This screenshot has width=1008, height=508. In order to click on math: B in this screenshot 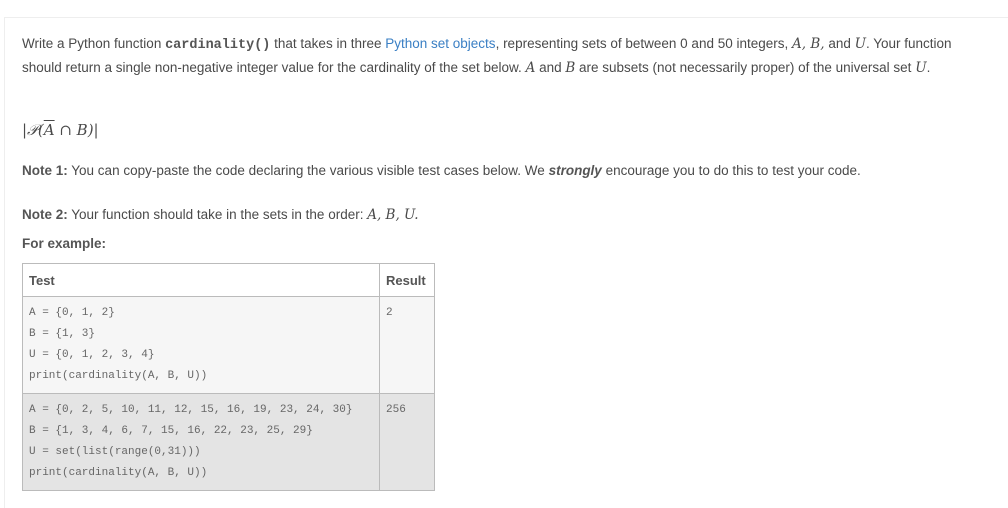, I will do `click(570, 68)`.